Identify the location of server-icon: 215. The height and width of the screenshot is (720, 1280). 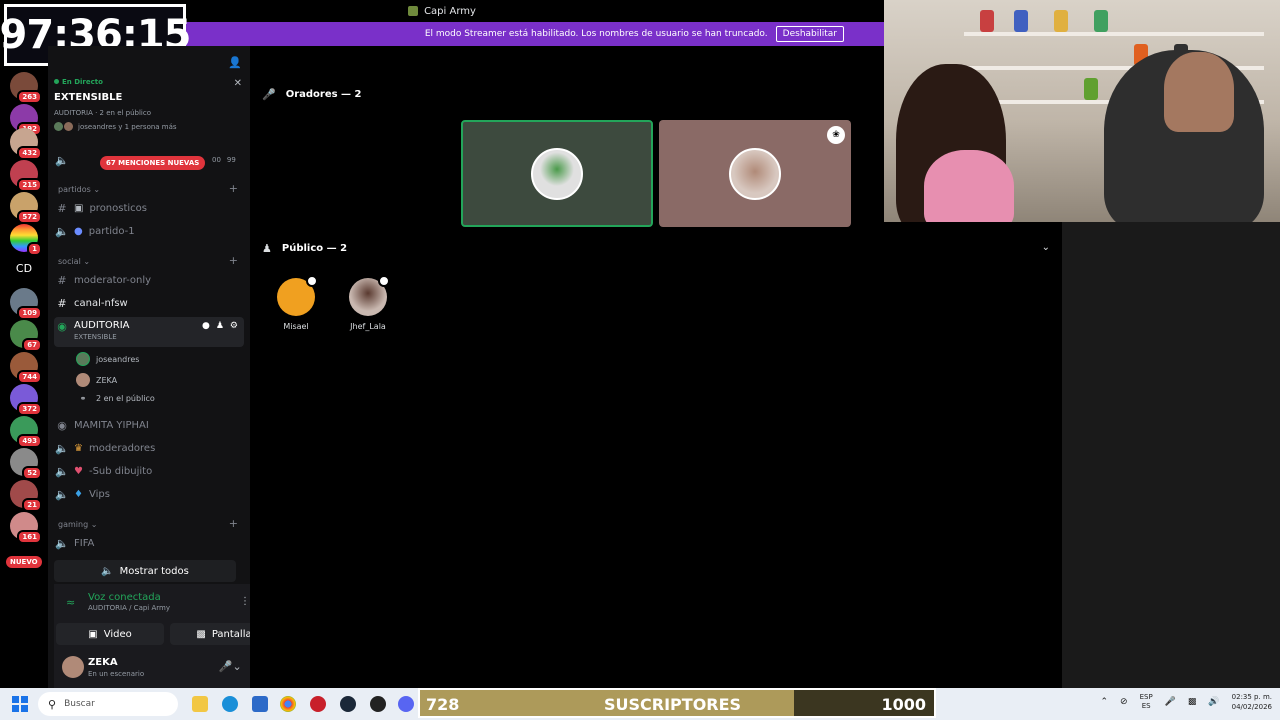
(26, 176).